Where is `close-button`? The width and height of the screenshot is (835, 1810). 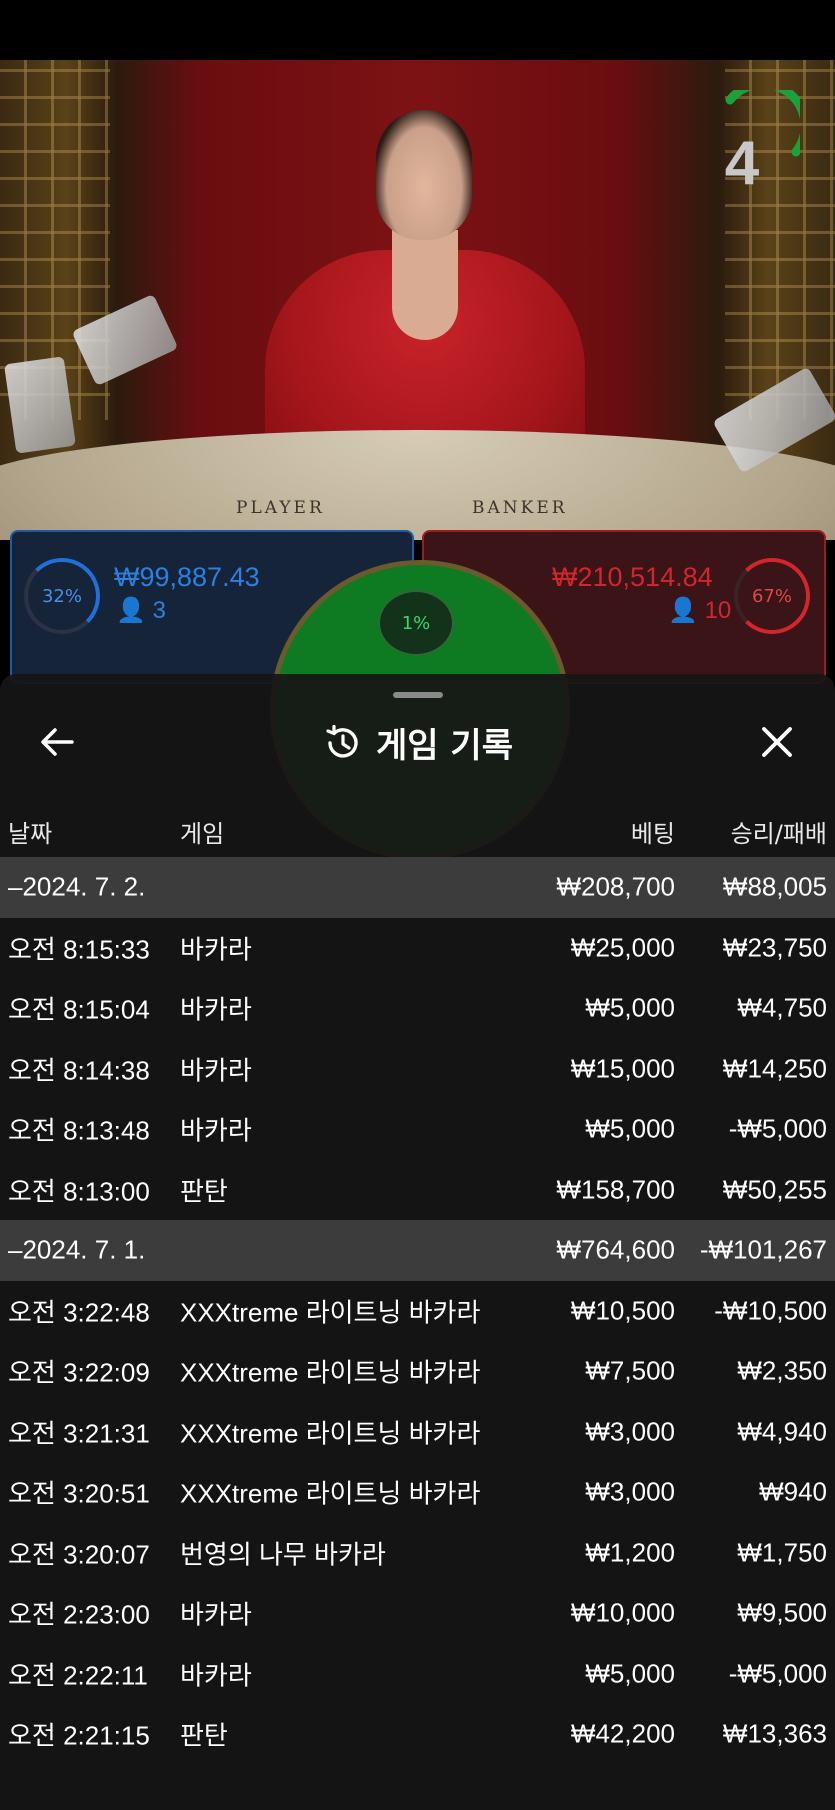 close-button is located at coordinates (777, 742).